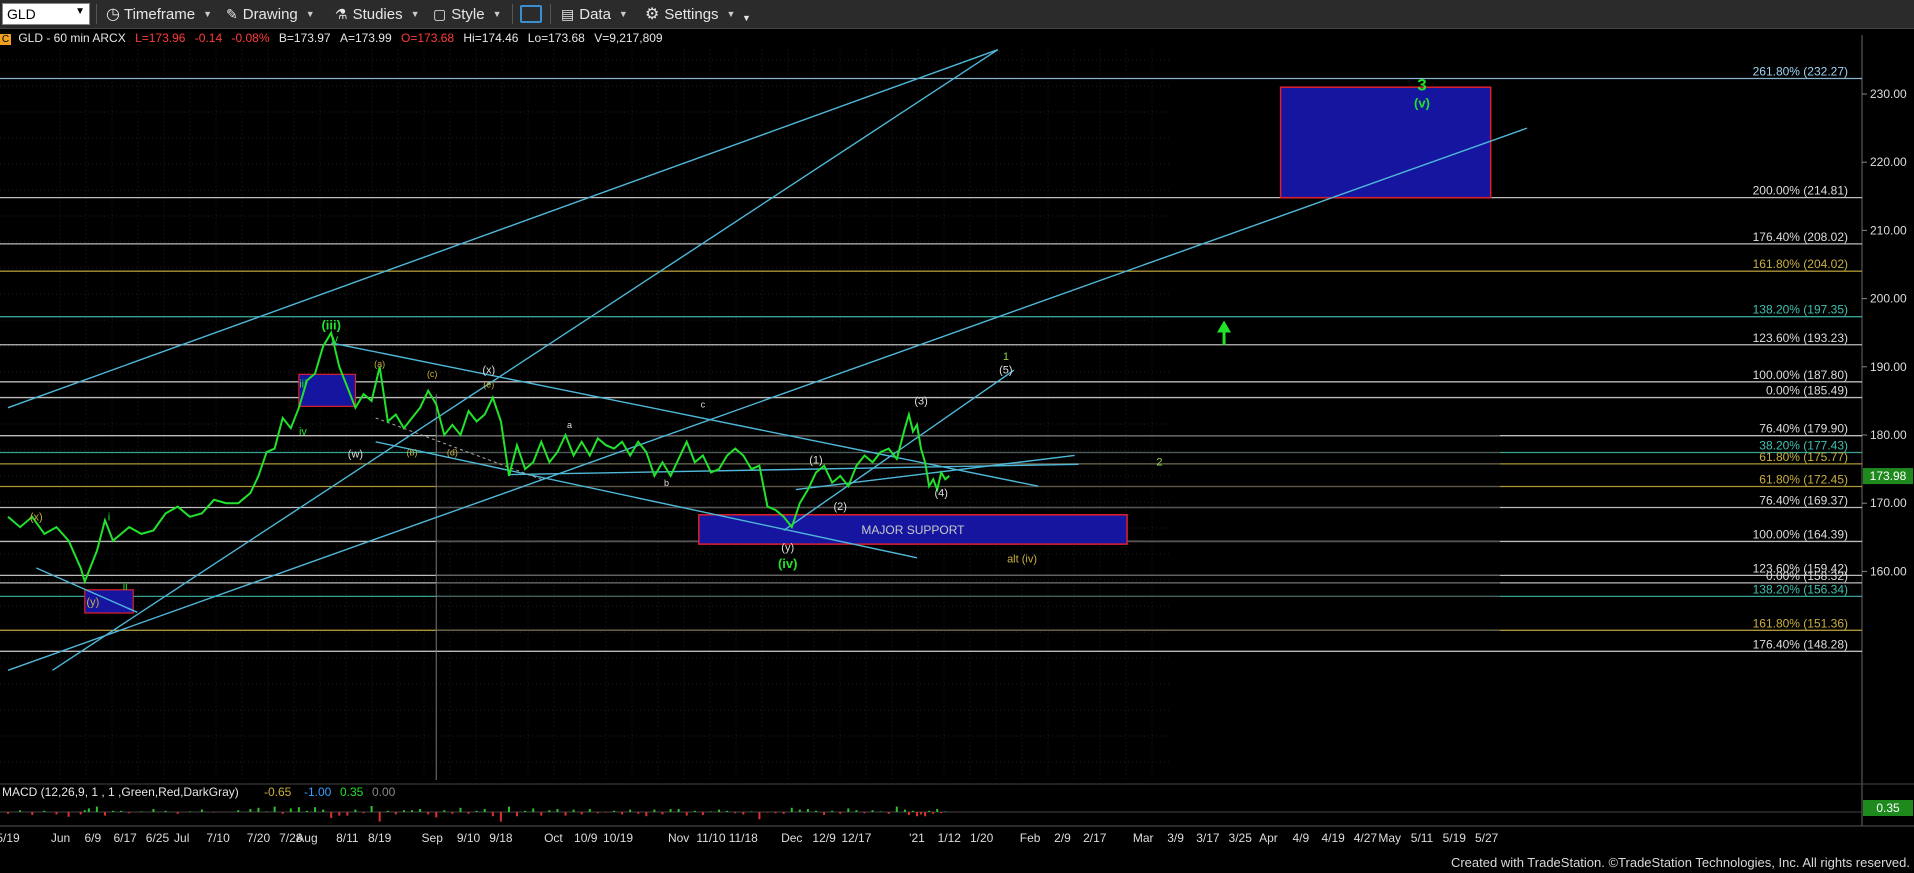 This screenshot has height=873, width=1914. I want to click on date-tick-label: 2/17, so click(1095, 838).